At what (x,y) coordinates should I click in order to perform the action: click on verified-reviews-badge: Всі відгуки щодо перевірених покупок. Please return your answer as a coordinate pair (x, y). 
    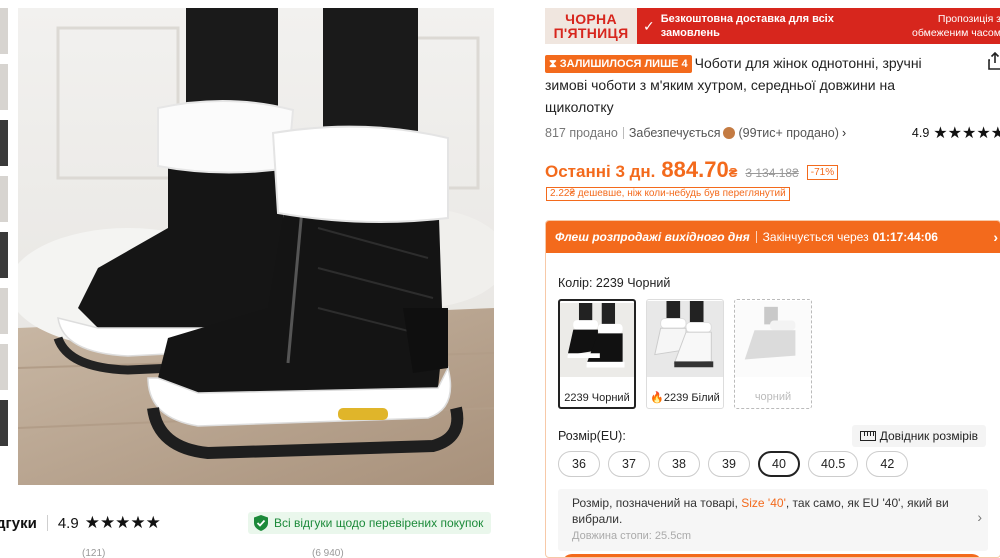
    Looking at the image, I should click on (370, 523).